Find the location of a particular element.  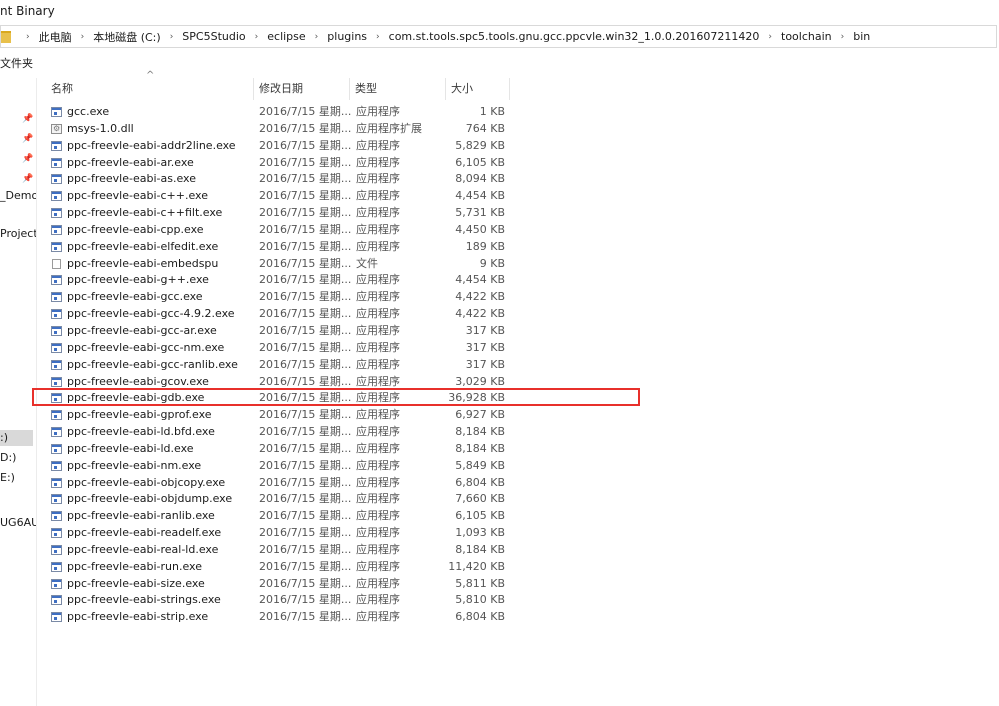

nav-item-drive-d: D:) is located at coordinates (8, 458).